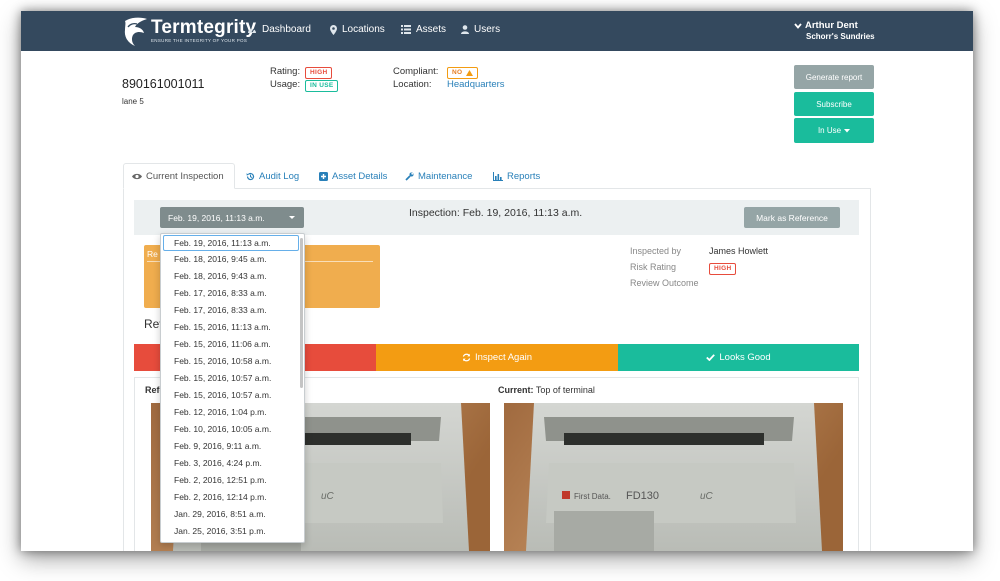 The image size is (1000, 581). I want to click on tab-maintenance-label: Maintenance, so click(445, 176).